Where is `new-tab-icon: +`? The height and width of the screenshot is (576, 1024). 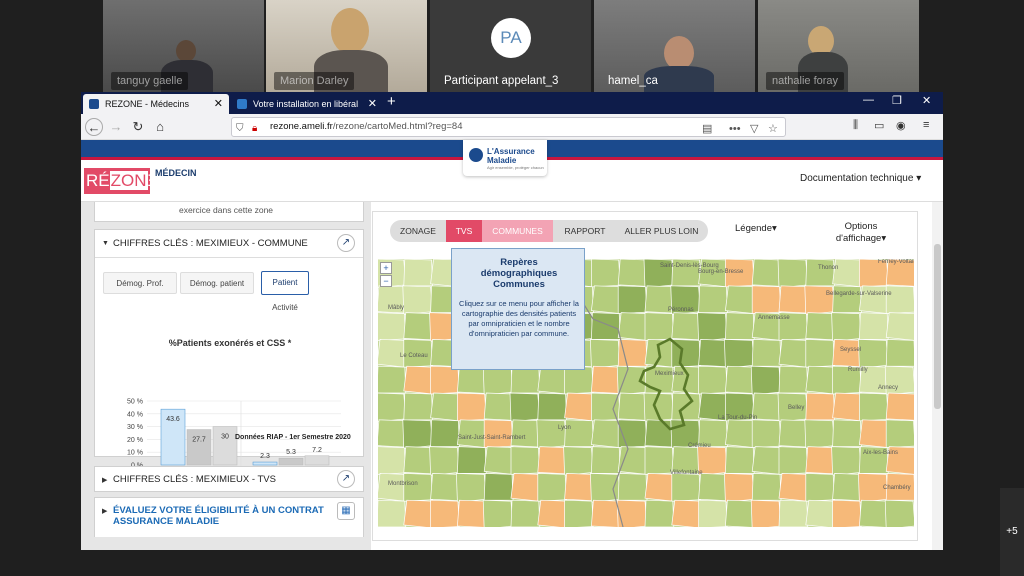 new-tab-icon: + is located at coordinates (391, 101).